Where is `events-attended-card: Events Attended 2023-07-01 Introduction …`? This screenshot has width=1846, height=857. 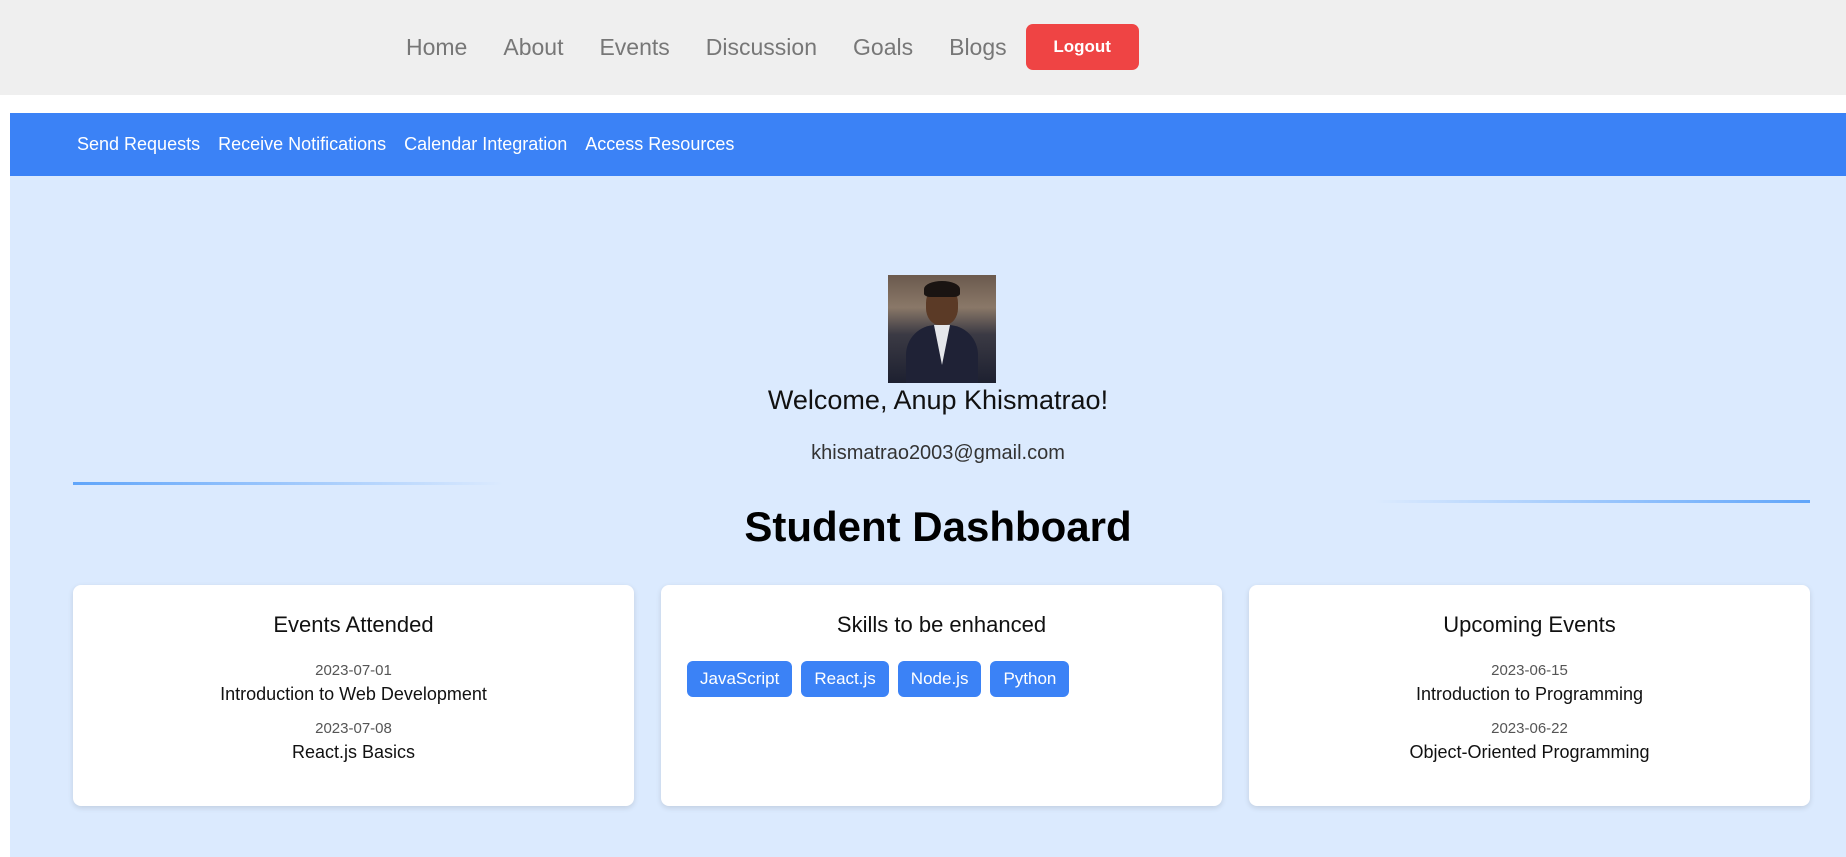
events-attended-card: Events Attended 2023-07-01 Introduction … is located at coordinates (353, 695).